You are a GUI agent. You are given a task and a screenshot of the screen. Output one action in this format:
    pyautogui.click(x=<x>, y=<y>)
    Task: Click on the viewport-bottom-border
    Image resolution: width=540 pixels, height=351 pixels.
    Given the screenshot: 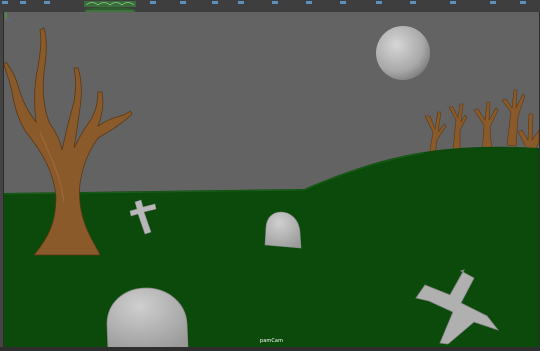 What is the action you would take?
    pyautogui.click(x=270, y=349)
    